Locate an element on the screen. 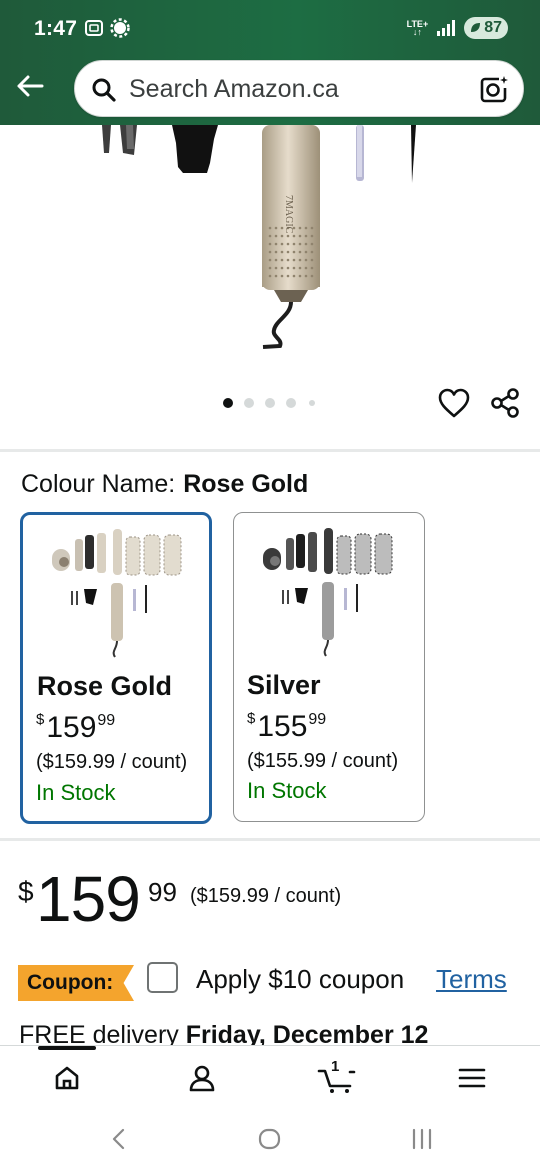 This screenshot has width=540, height=1170. product-image-graphic: 7MAGIC is located at coordinates (259, 237).